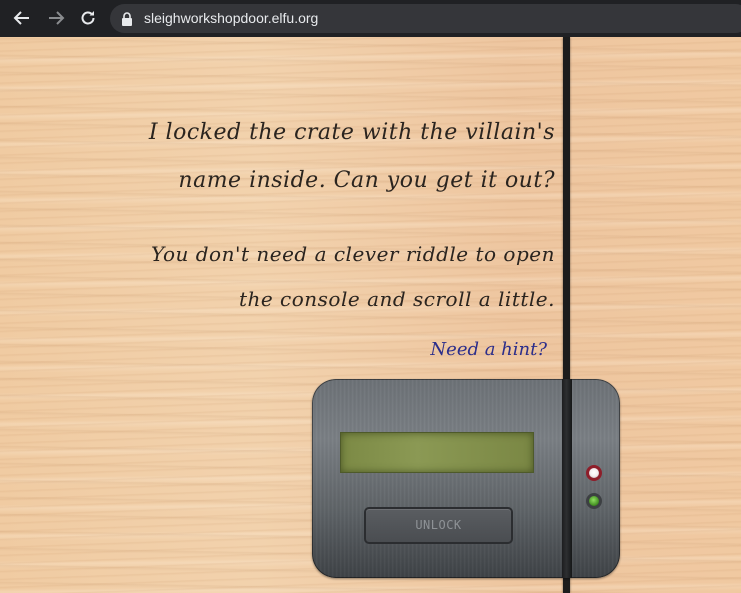 Image resolution: width=741 pixels, height=593 pixels. What do you see at coordinates (396, 299) in the screenshot?
I see `message-line-4: the console and scroll a little.` at bounding box center [396, 299].